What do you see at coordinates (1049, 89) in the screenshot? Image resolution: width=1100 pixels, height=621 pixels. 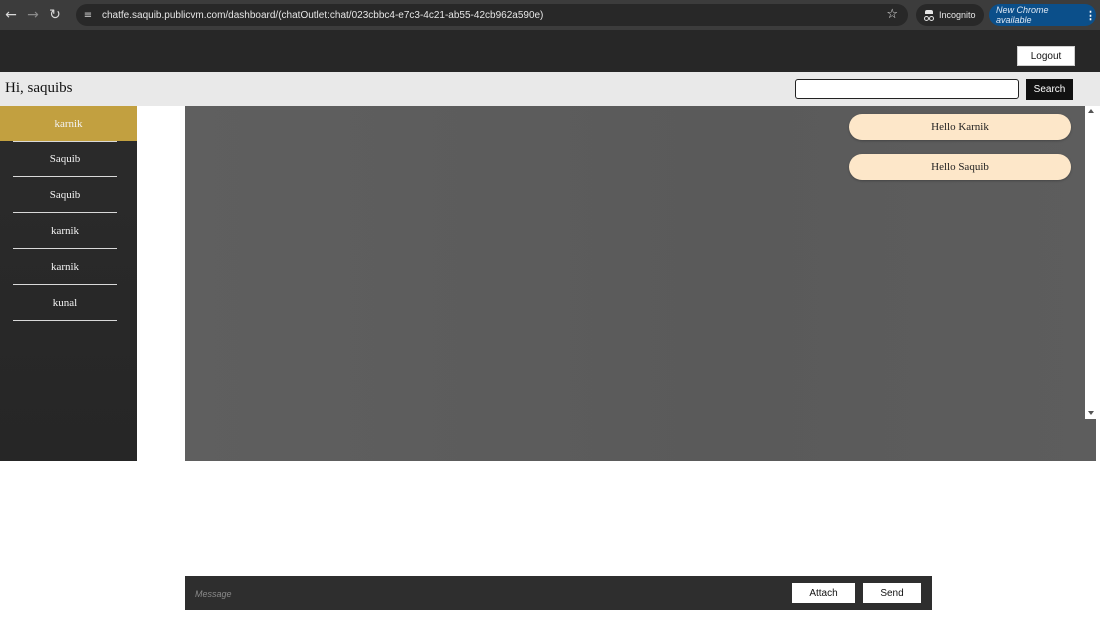 I see `search-button: Search` at bounding box center [1049, 89].